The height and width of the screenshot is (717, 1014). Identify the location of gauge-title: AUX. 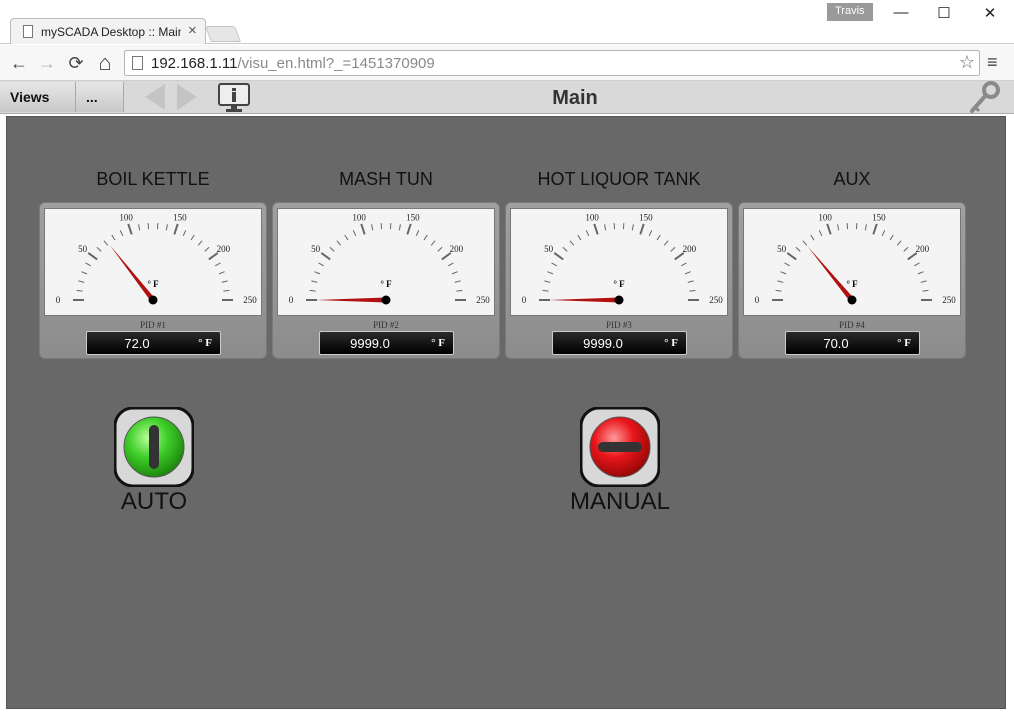
(852, 179).